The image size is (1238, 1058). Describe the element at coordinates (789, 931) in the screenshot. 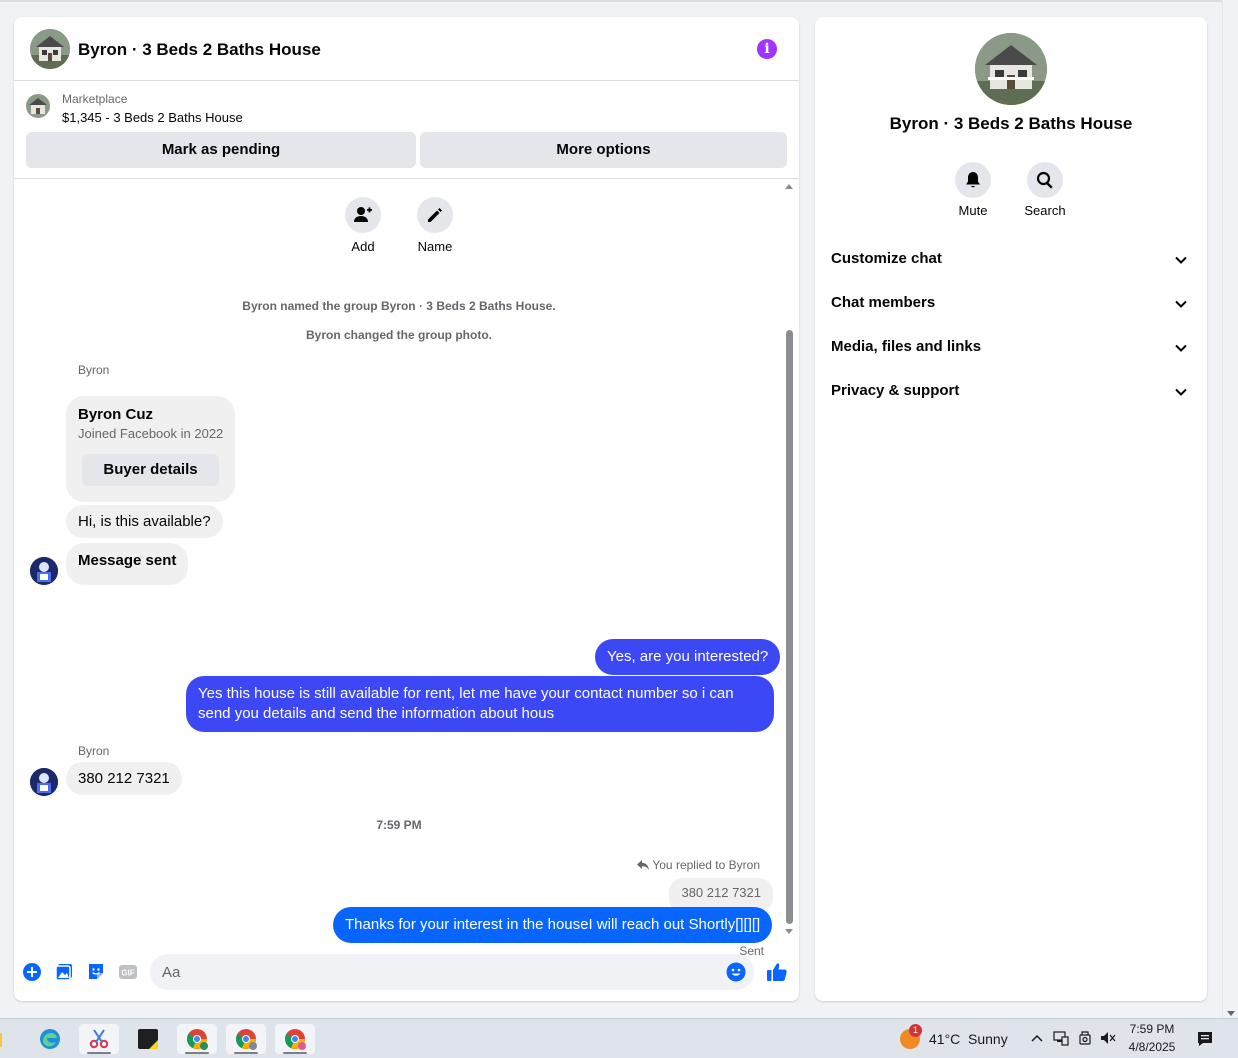

I see `scroll-down-arrow-icon` at that location.